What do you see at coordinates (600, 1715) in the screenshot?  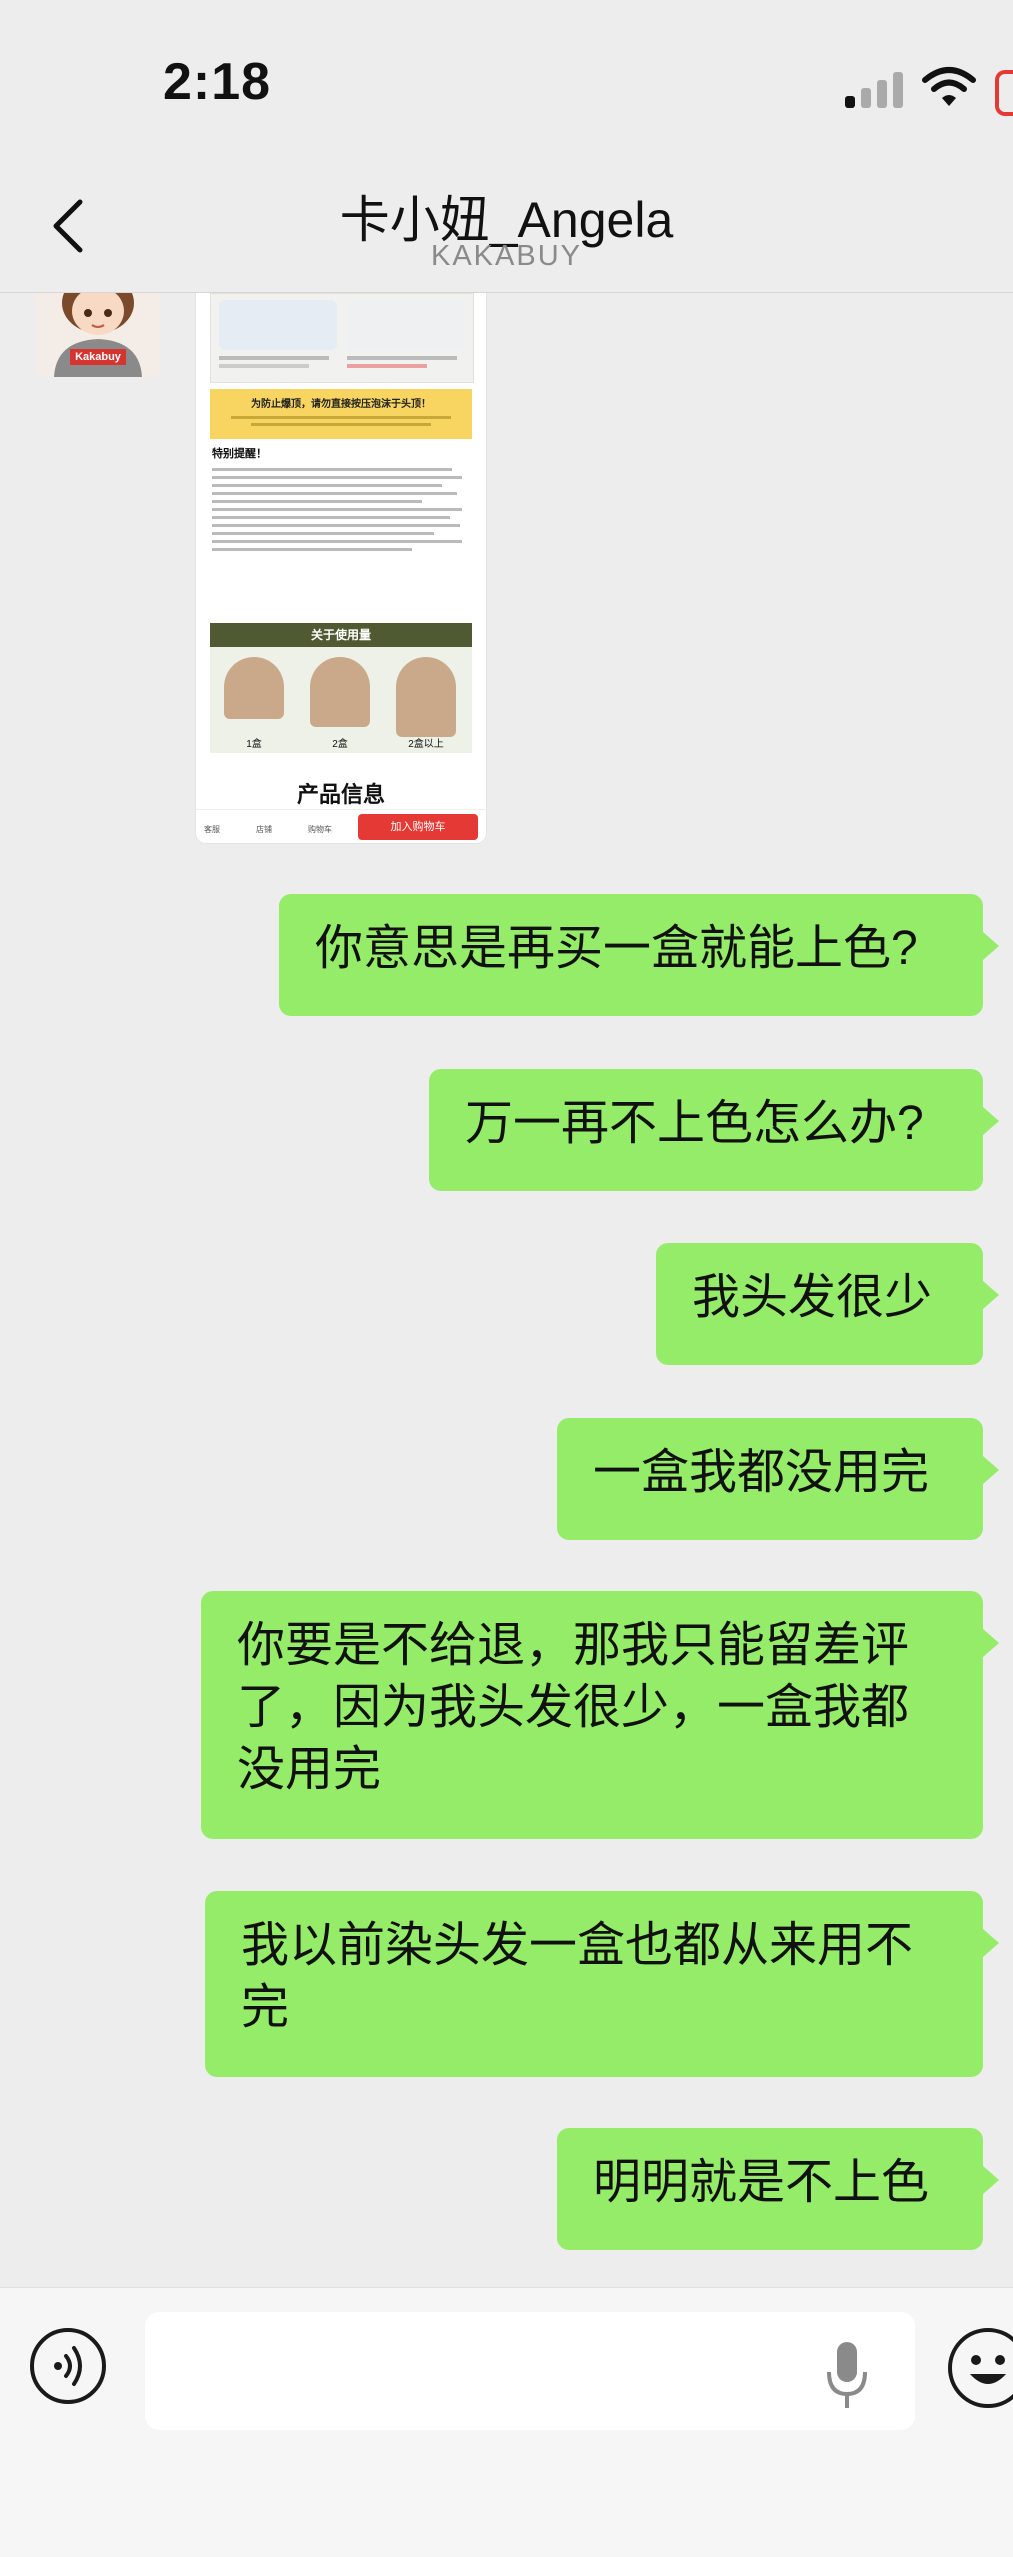 I see `outgoing-message: 你要是不给退，那我只能留差评了，因为我头发很少，一盒我都没用完` at bounding box center [600, 1715].